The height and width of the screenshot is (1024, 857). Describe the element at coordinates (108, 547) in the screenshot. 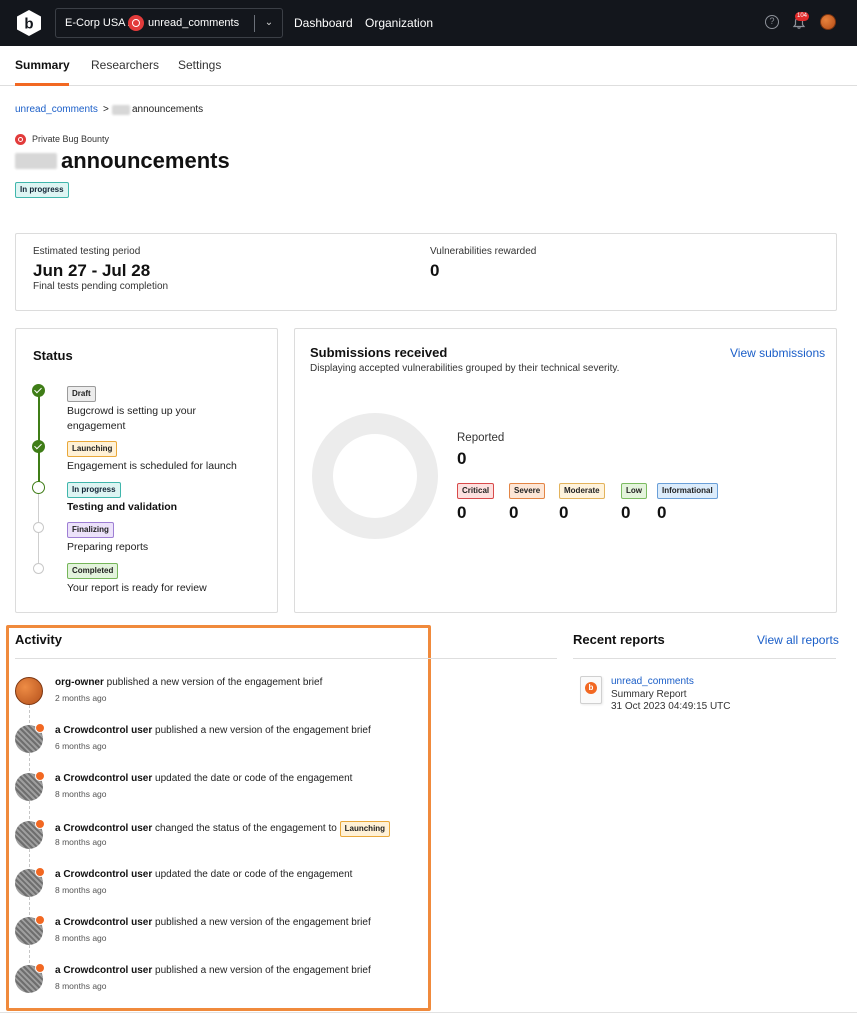

I see `step-description: Preparing reports` at that location.